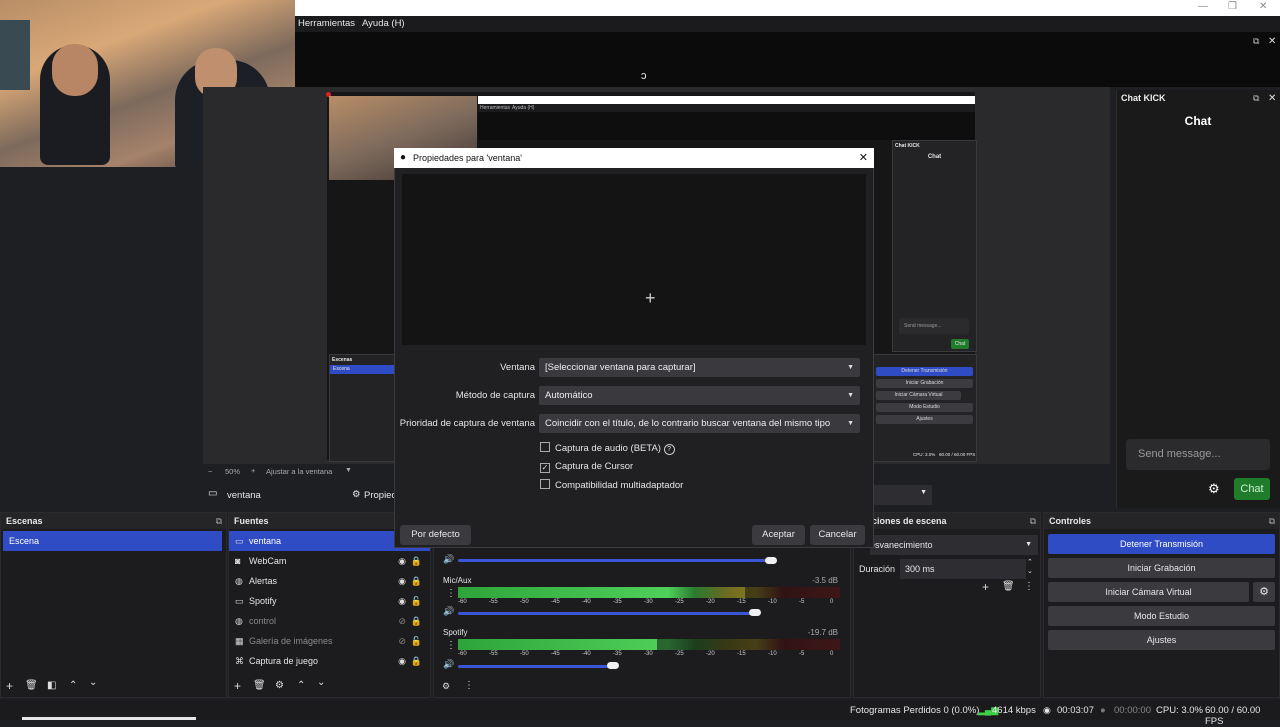  Describe the element at coordinates (832, 602) in the screenshot. I see `meter-tick-label: 0` at that location.